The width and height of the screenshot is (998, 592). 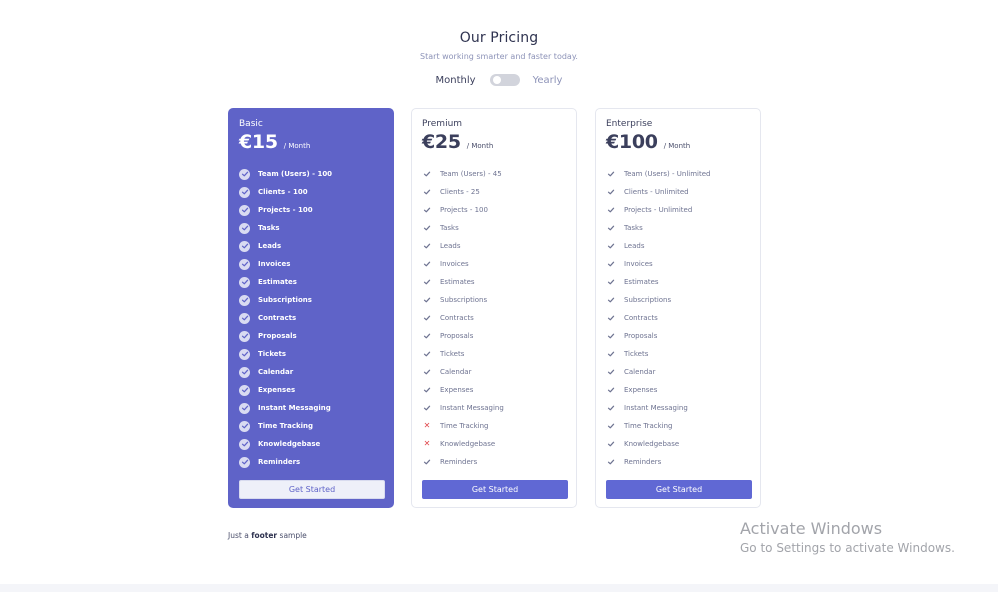 I want to click on yearly-label: Yearly, so click(x=548, y=80).